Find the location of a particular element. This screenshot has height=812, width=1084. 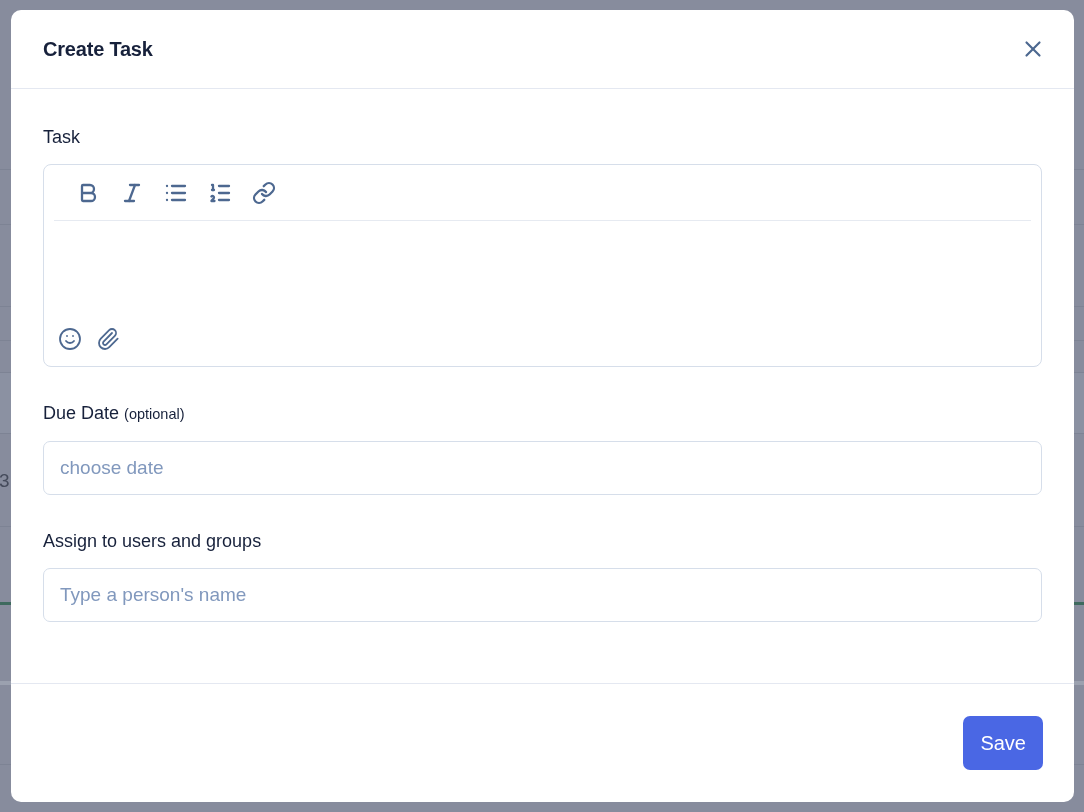

input-field: Type a person's name is located at coordinates (542, 595).